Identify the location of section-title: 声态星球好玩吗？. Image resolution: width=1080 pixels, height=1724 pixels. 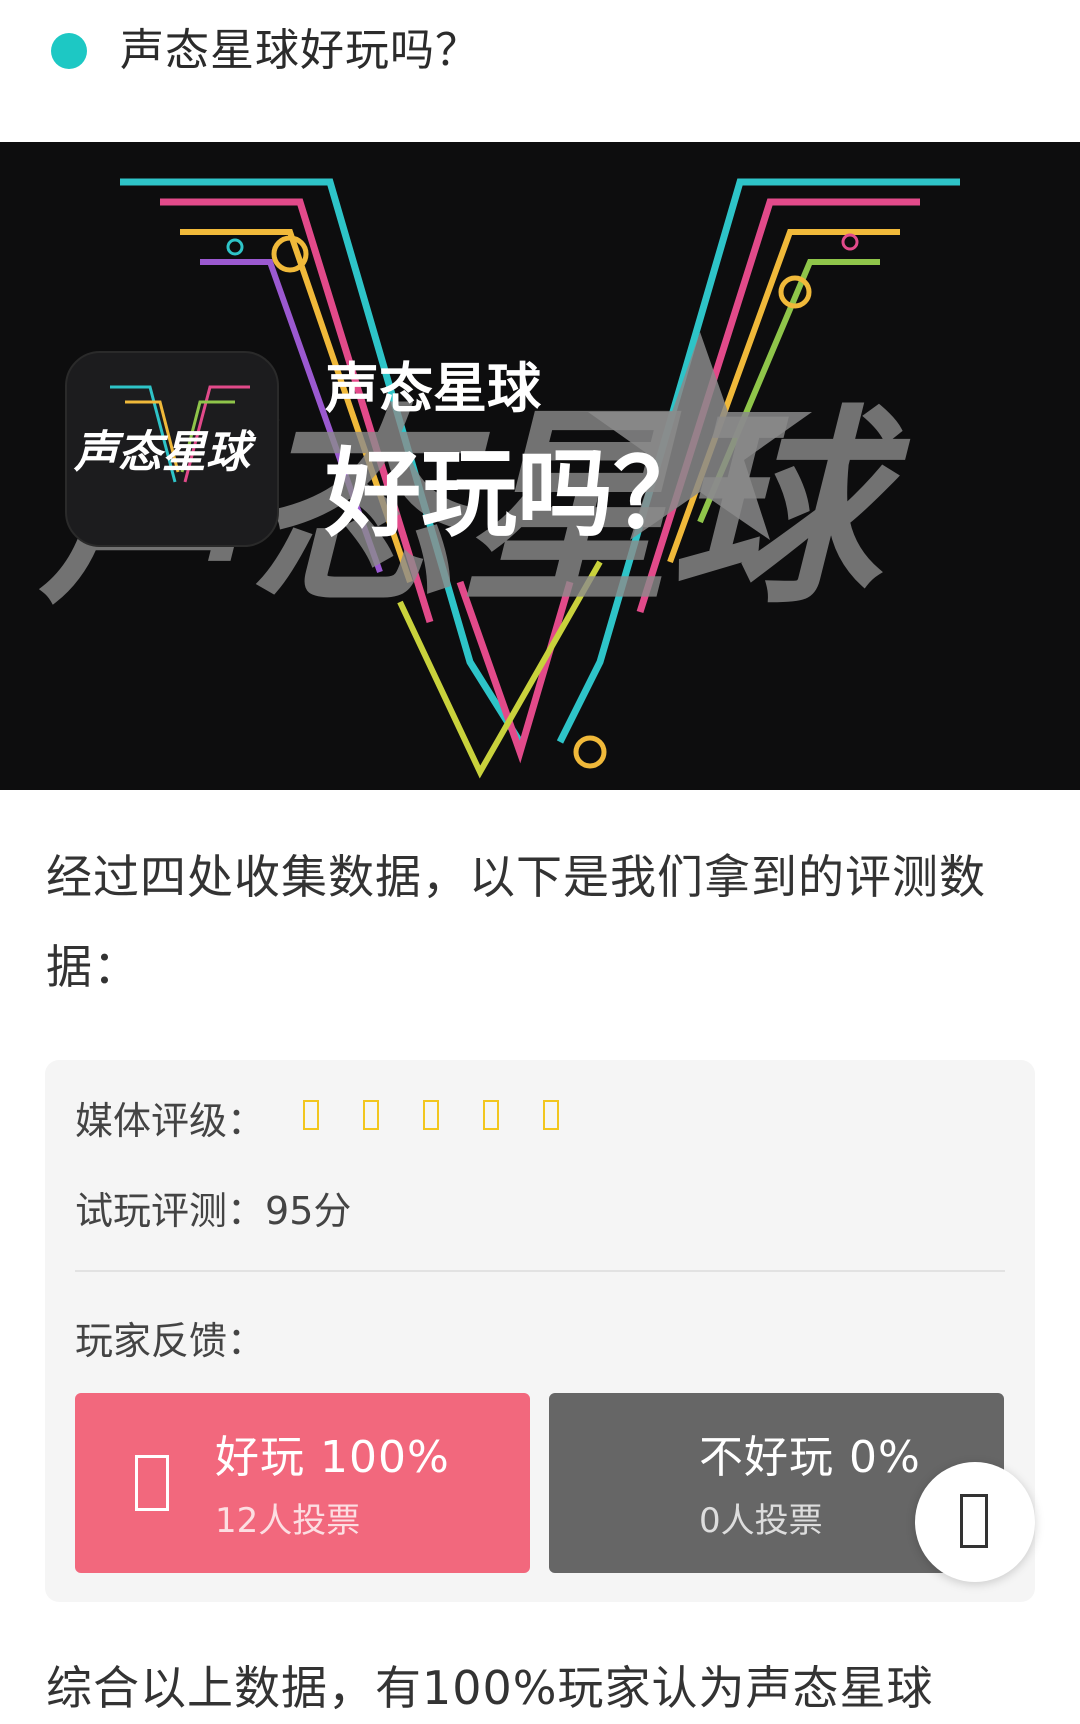
(300, 50).